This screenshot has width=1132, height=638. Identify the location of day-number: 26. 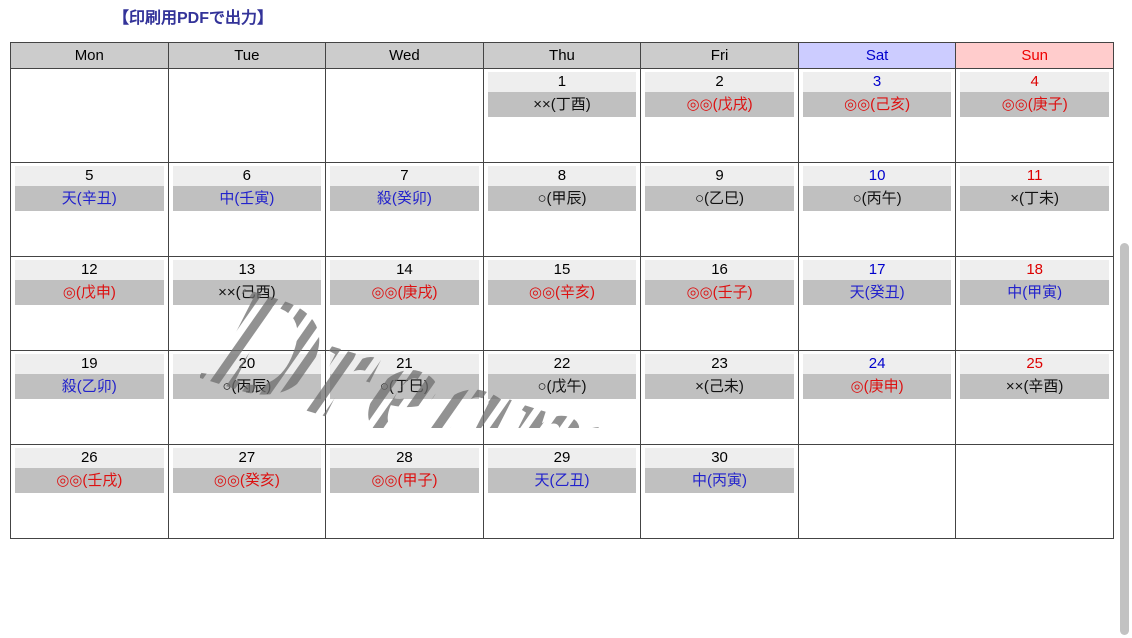
(89, 458).